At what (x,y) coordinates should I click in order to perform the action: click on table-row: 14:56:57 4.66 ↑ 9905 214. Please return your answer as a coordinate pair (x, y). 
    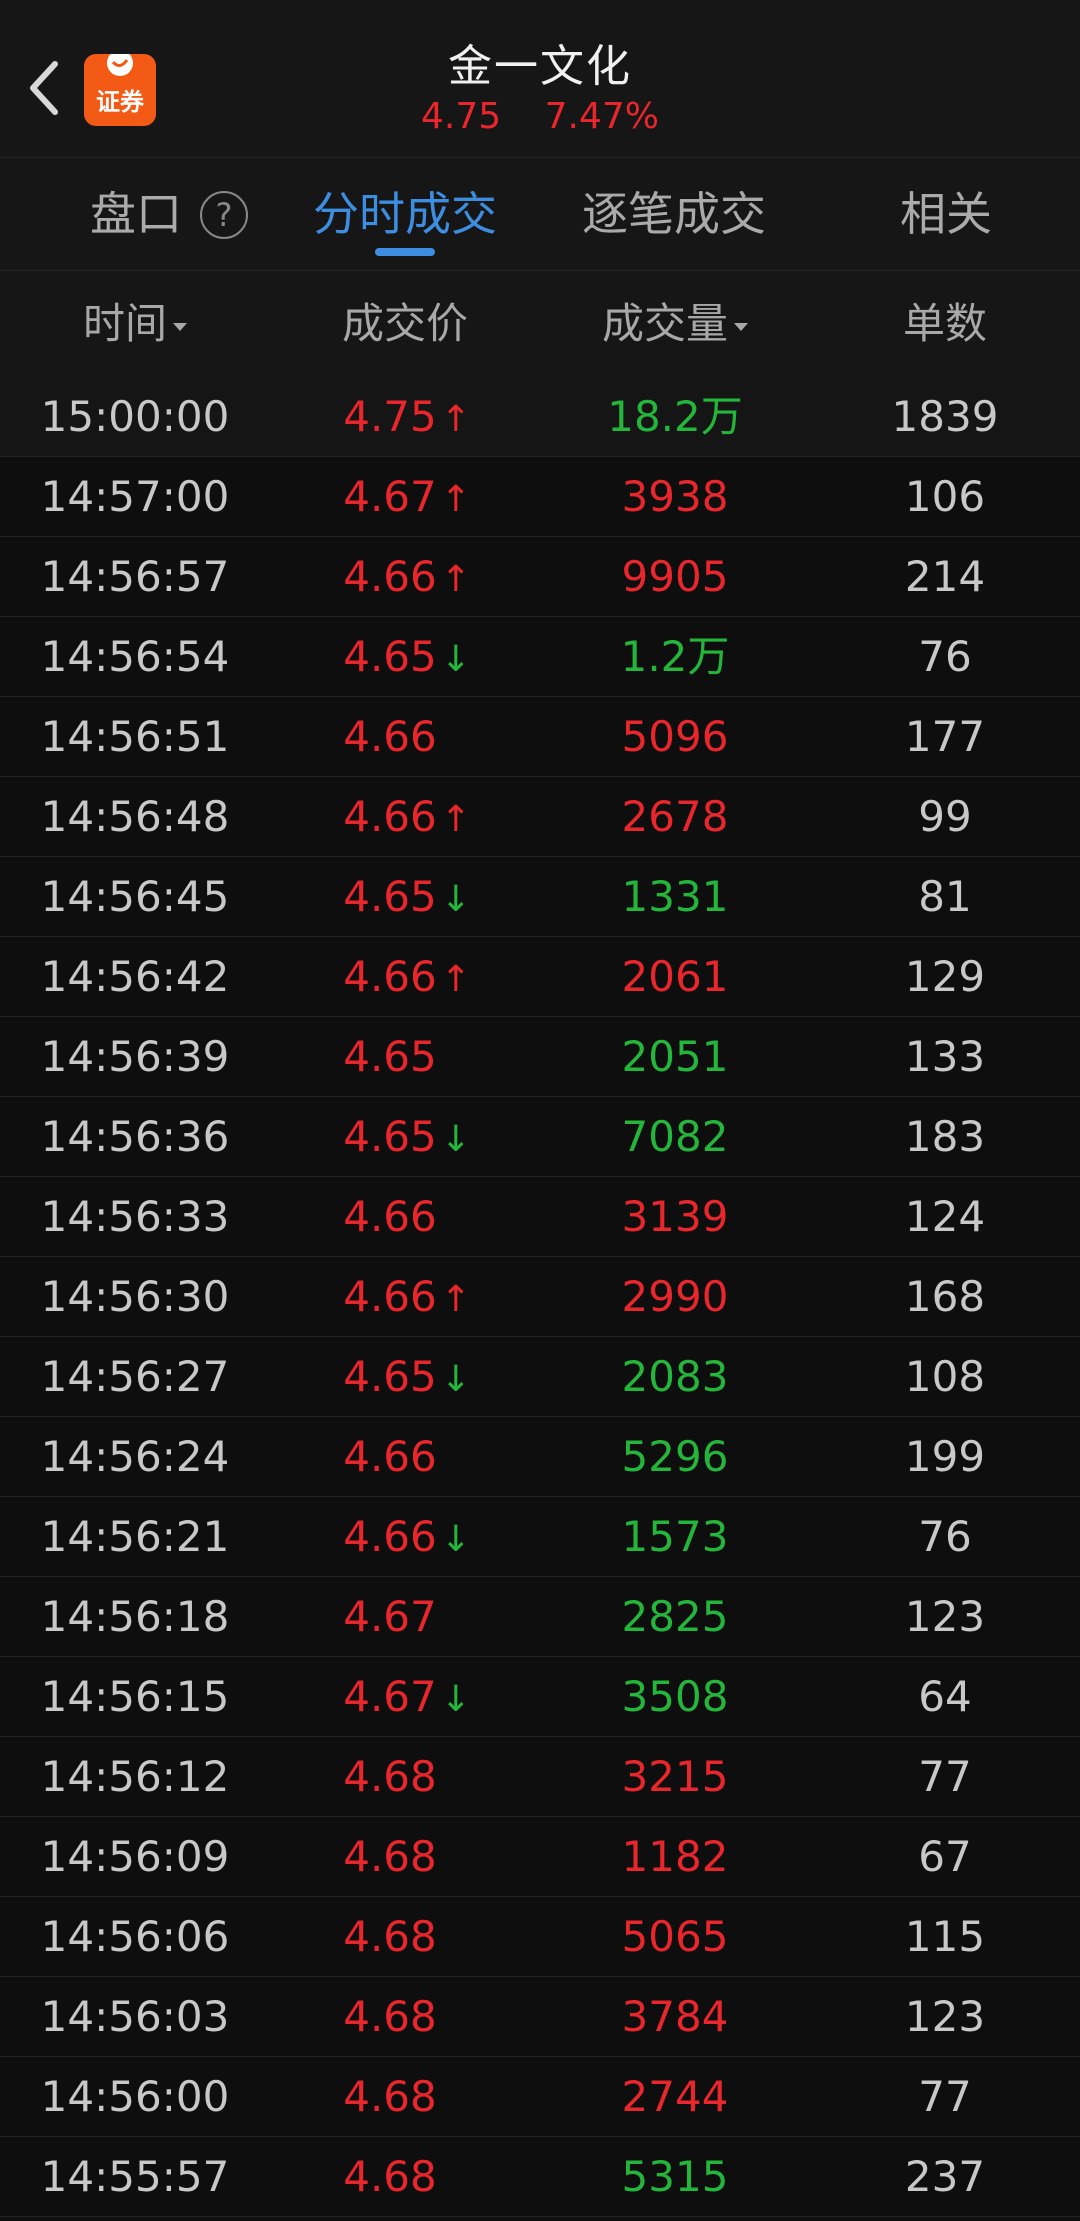
    Looking at the image, I should click on (540, 577).